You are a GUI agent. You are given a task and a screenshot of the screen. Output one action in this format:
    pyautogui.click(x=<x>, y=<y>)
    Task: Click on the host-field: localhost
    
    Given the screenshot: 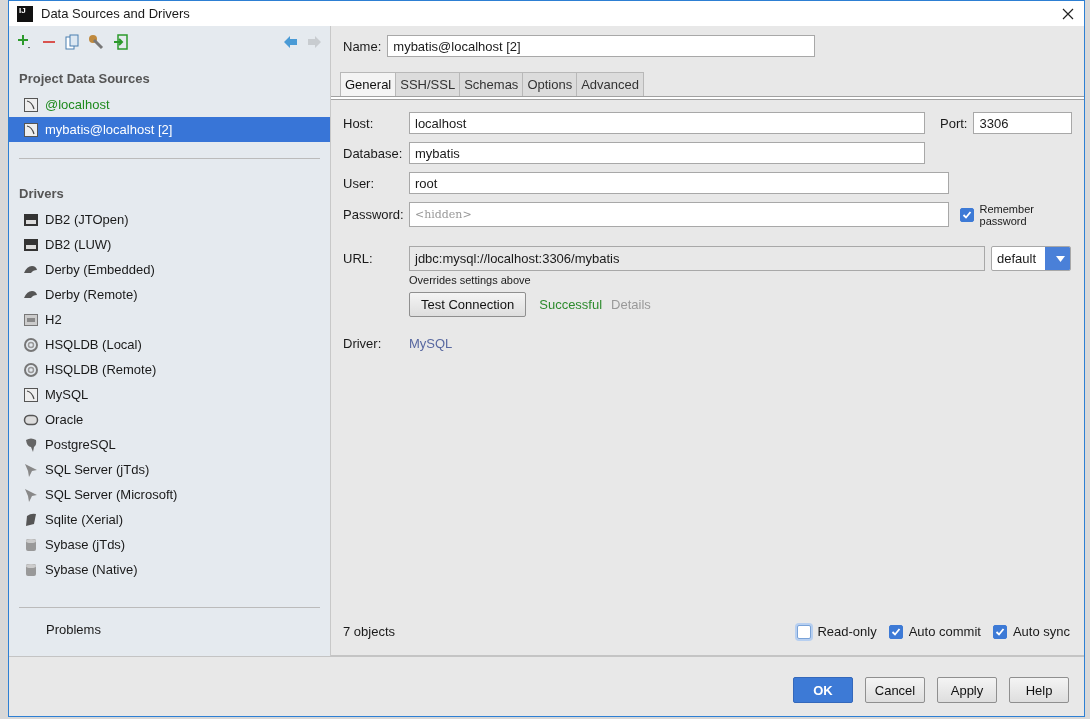 What is the action you would take?
    pyautogui.click(x=667, y=123)
    